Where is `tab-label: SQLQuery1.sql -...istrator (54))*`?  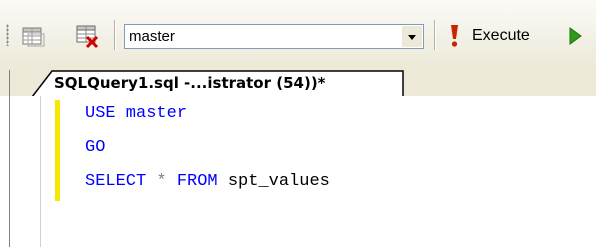 tab-label: SQLQuery1.sql -...istrator (54))* is located at coordinates (190, 83).